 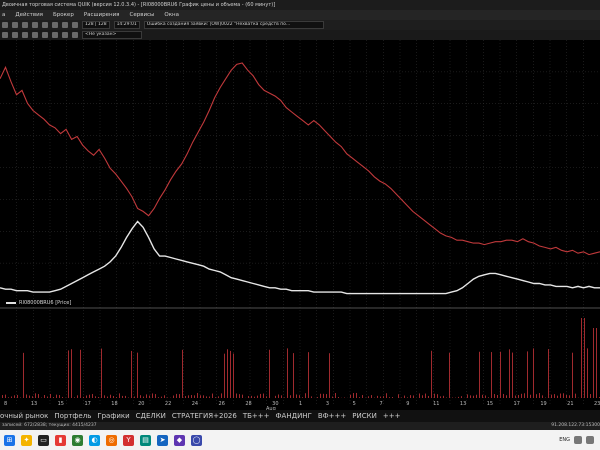 I want to click on menu-item-extensions: Расширения, so click(x=102, y=15).